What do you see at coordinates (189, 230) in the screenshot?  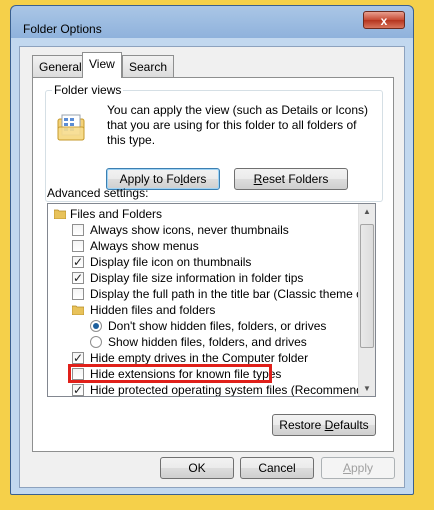 I see `list-item-label: Always show icons, never thumbnails` at bounding box center [189, 230].